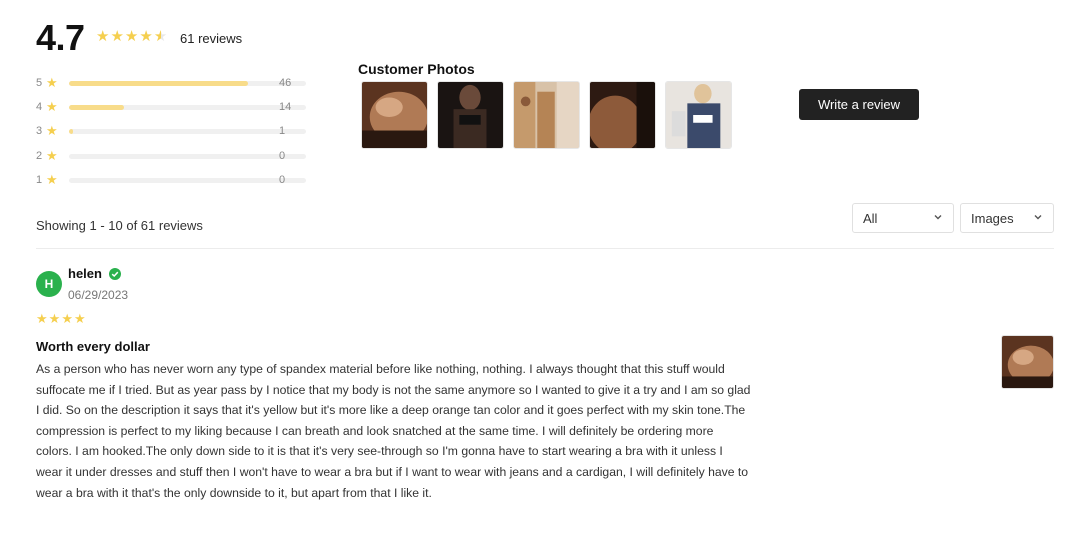 The height and width of the screenshot is (537, 1080). I want to click on rating-distribution-row-3: 3 ★ 1, so click(171, 131).